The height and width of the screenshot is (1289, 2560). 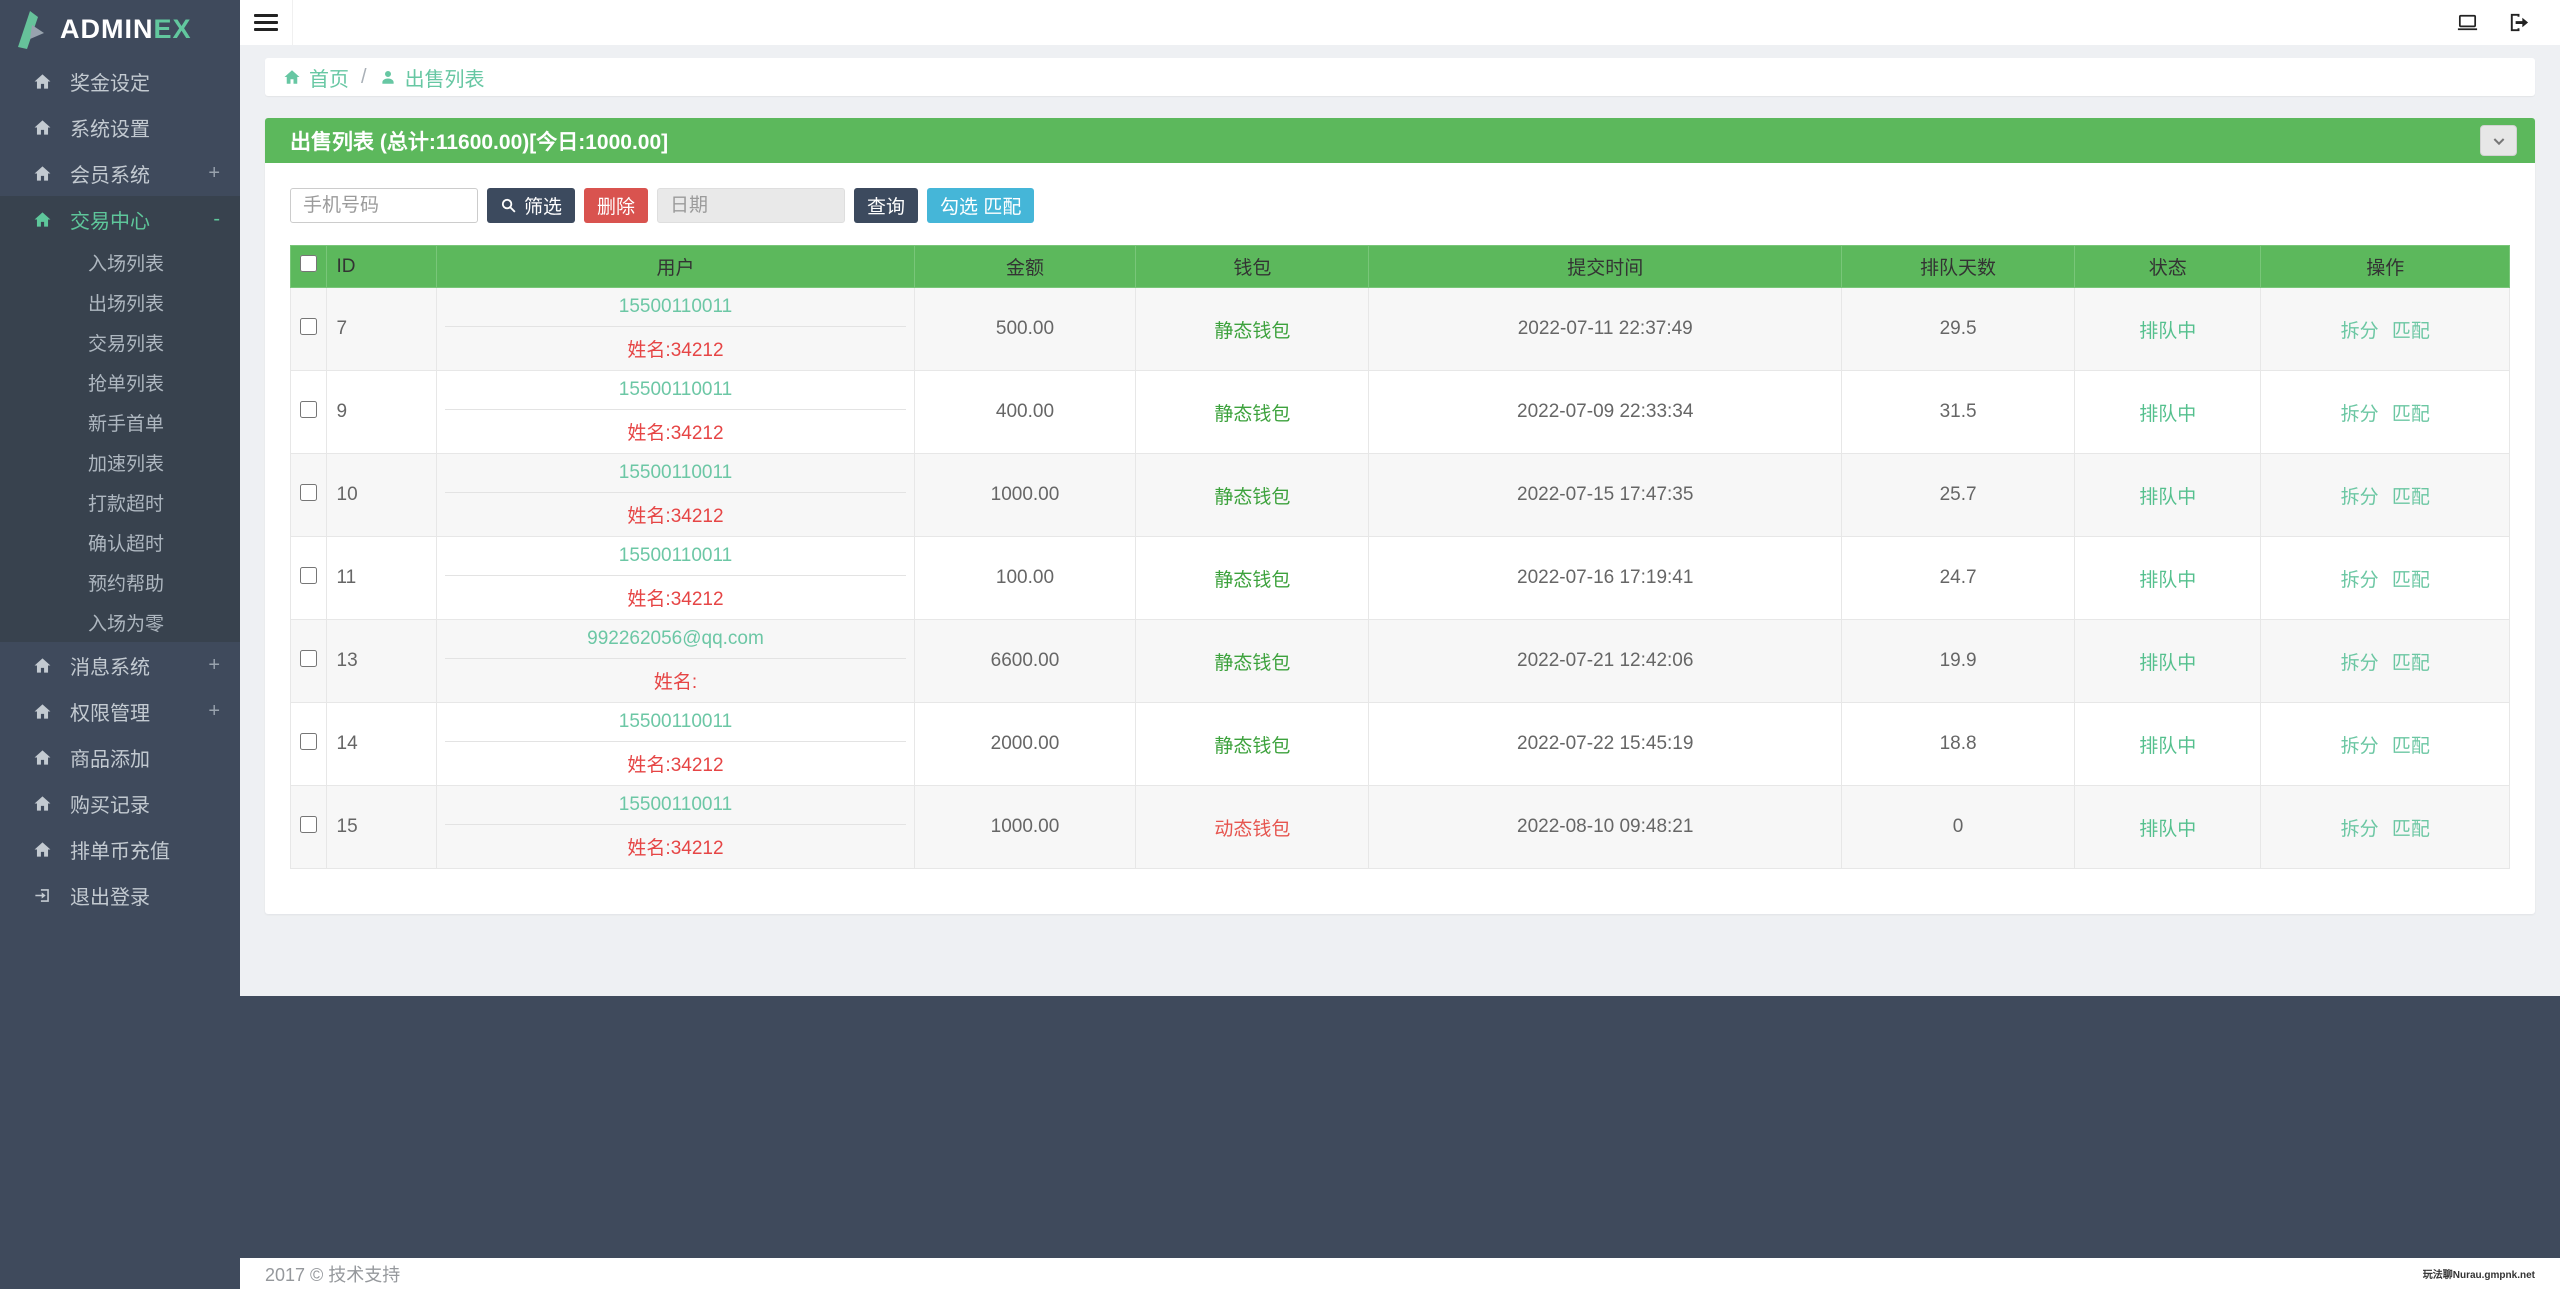 I want to click on sidebar-item-permission-management: 权限管理 +, so click(x=120, y=711).